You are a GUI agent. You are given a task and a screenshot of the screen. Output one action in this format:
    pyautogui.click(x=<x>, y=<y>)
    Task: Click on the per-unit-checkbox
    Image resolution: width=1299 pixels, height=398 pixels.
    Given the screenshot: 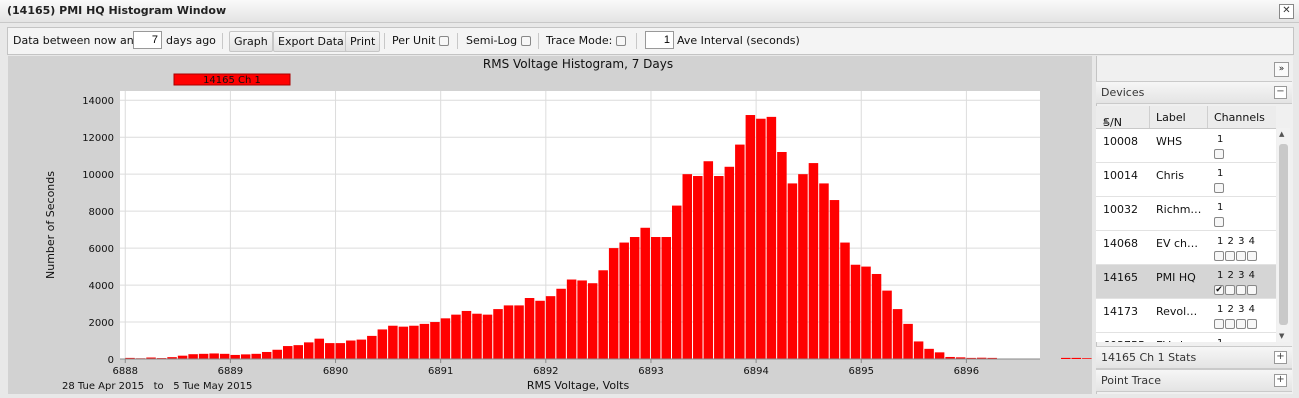 What is the action you would take?
    pyautogui.click(x=443, y=41)
    